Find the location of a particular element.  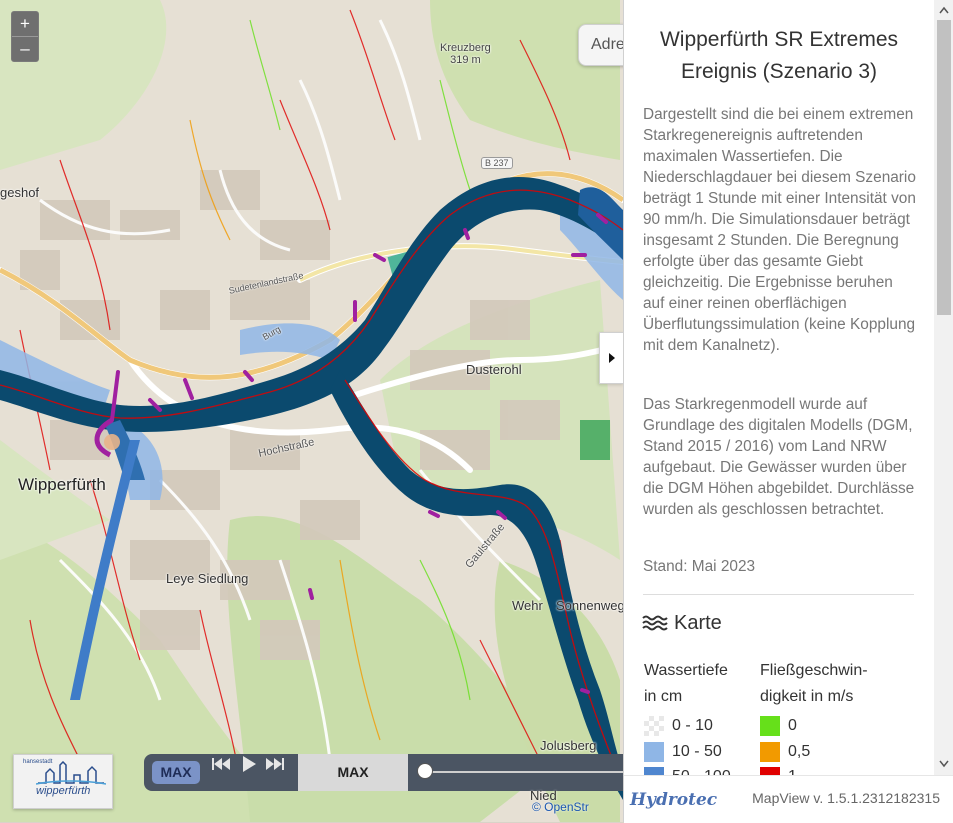

legend-label: 0 is located at coordinates (792, 725).